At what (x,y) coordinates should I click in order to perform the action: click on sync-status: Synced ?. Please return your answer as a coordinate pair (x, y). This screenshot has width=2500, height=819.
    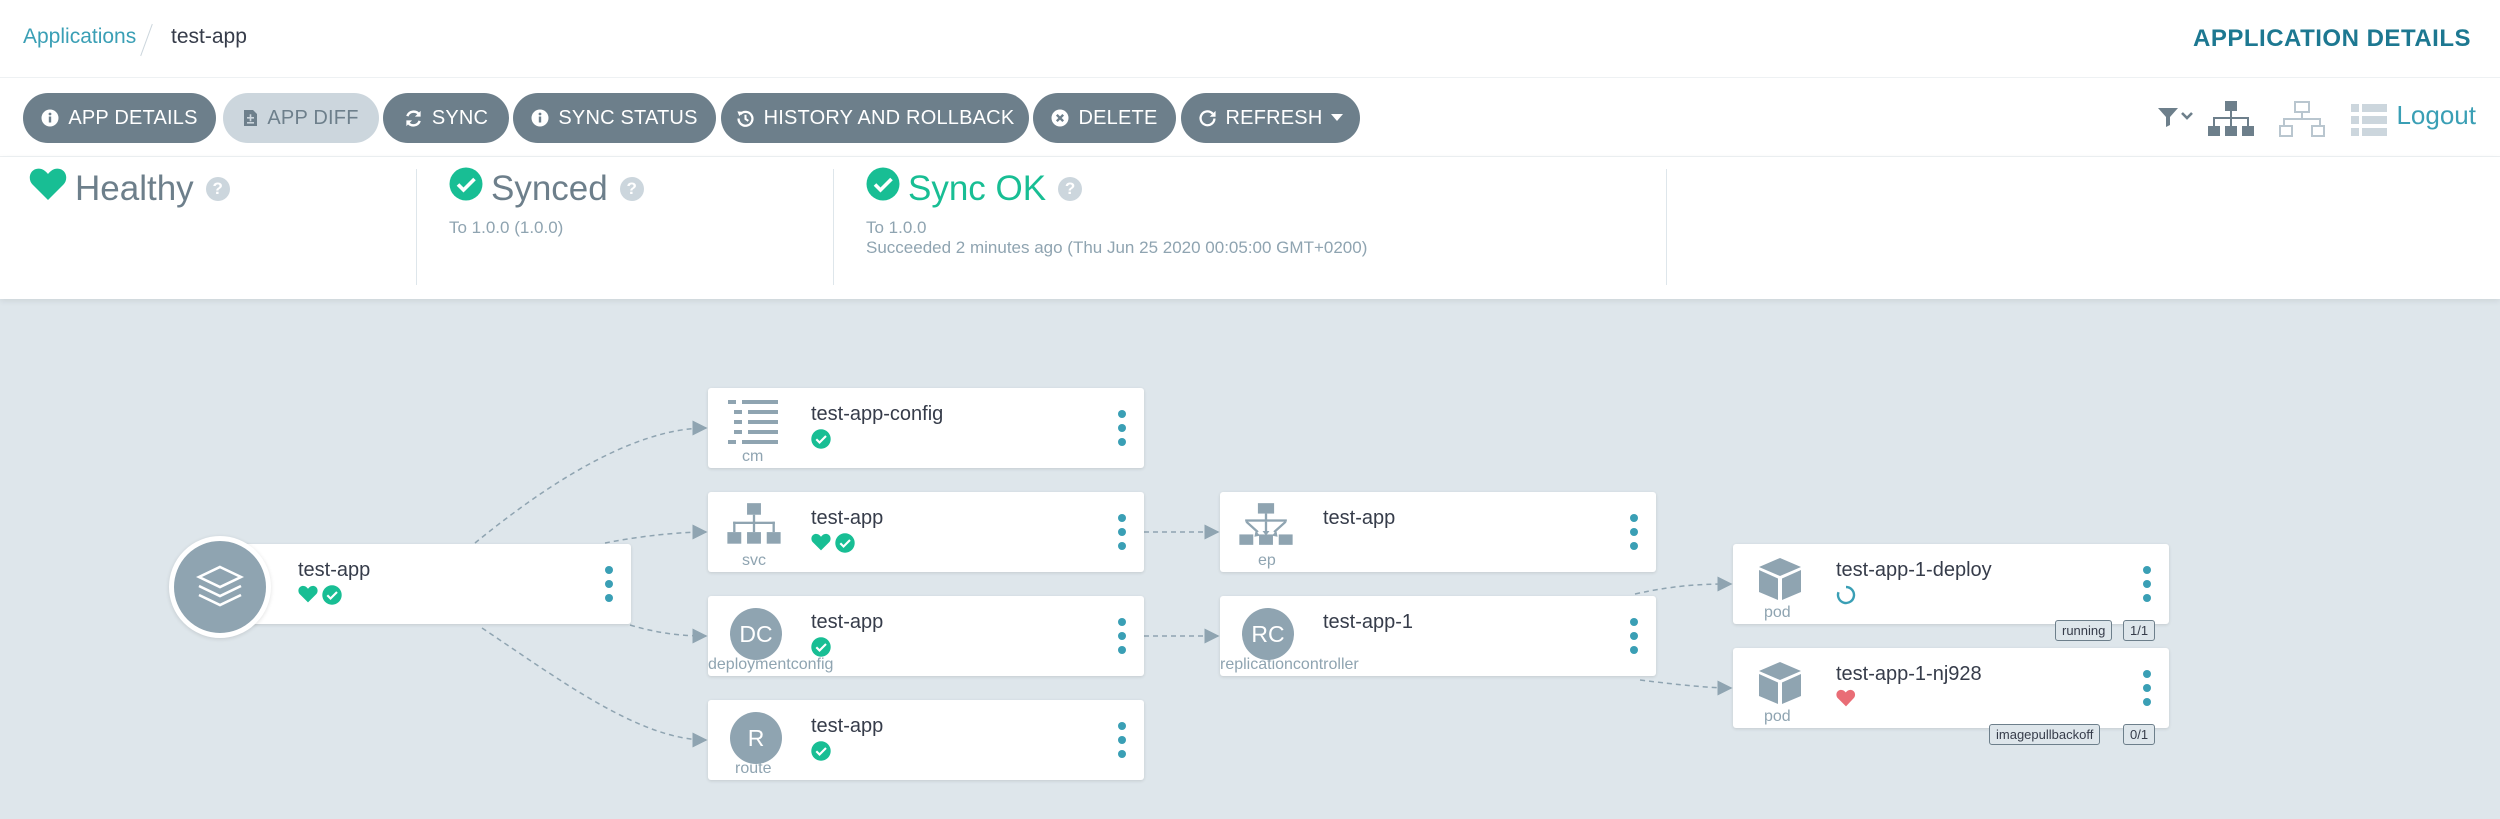
    Looking at the image, I should click on (546, 188).